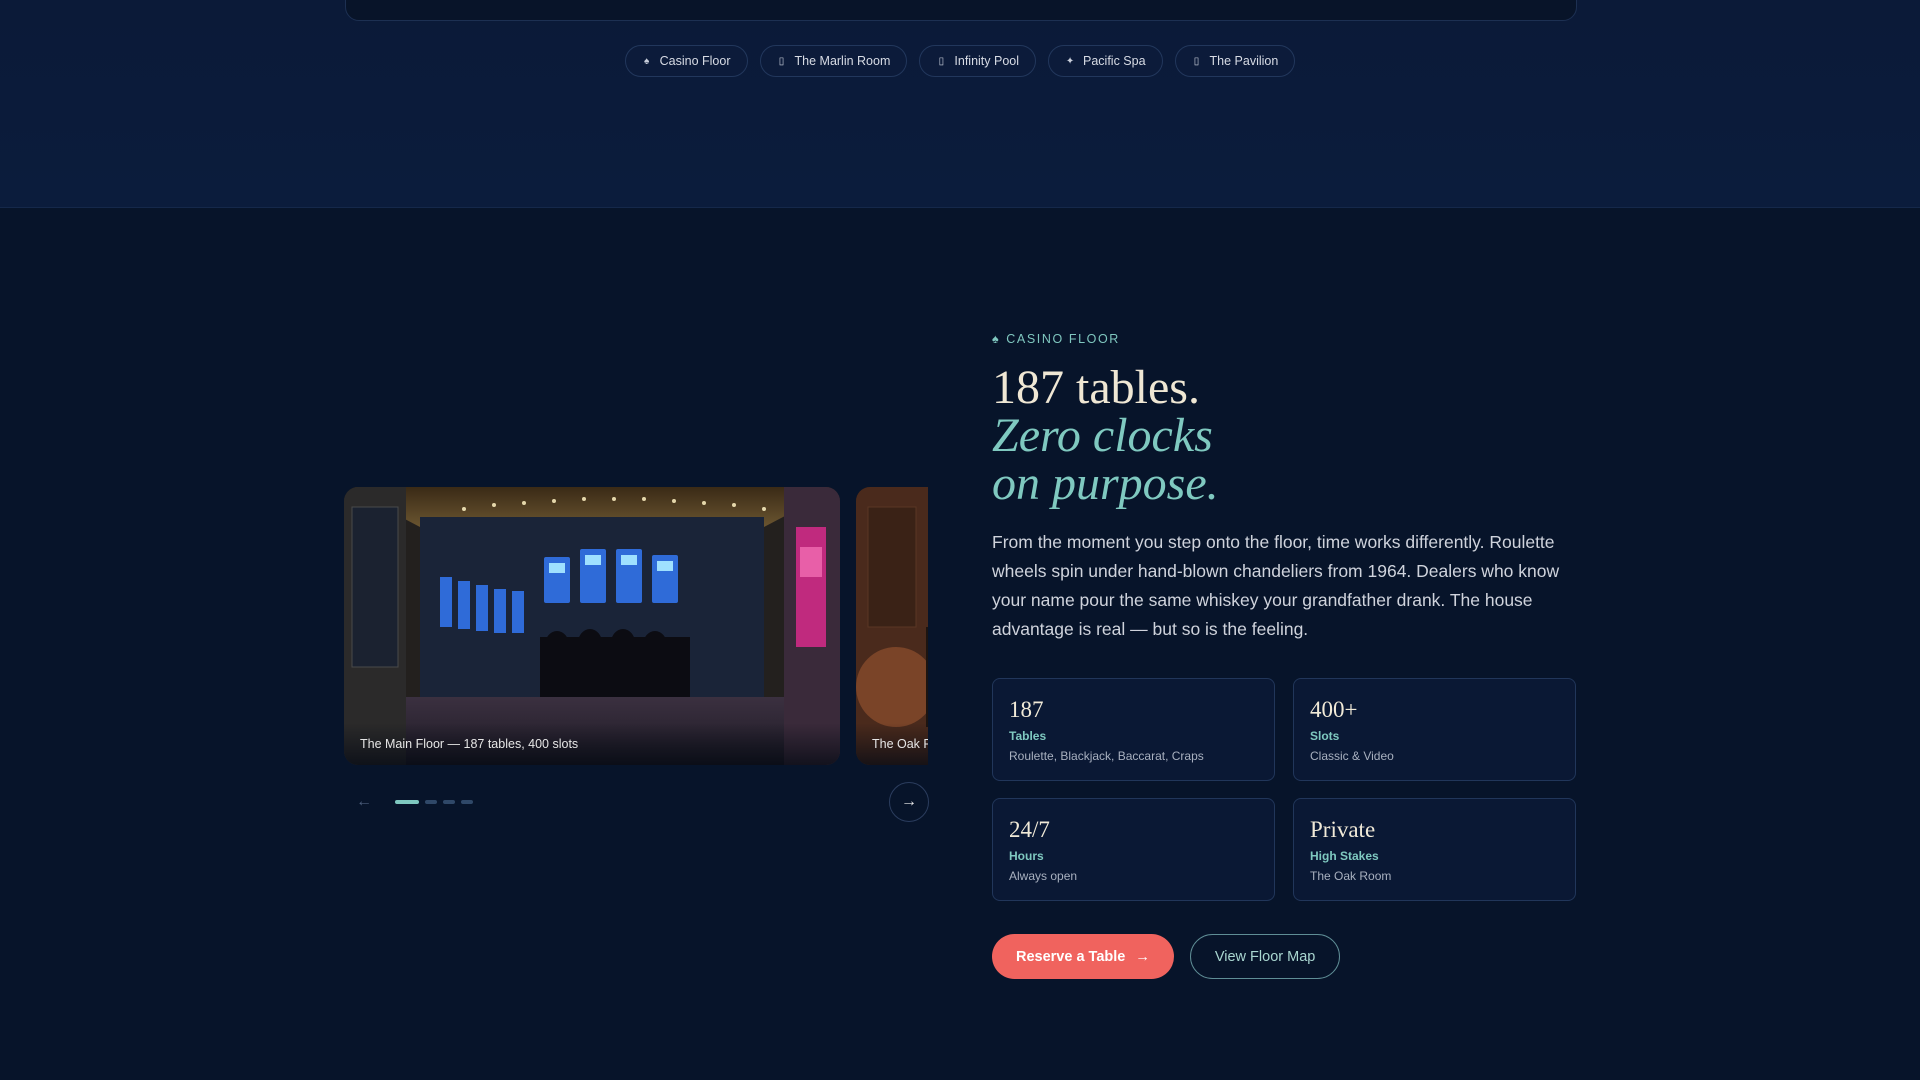 The width and height of the screenshot is (1920, 1080). Describe the element at coordinates (941, 61) in the screenshot. I see `pool-icon: ▯` at that location.